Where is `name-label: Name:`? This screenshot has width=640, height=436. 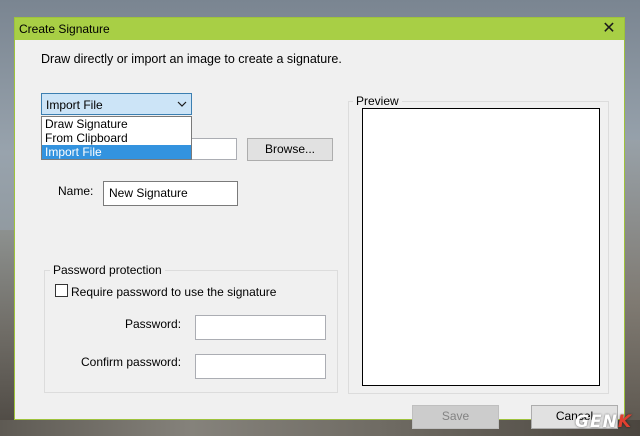
name-label: Name: is located at coordinates (76, 191).